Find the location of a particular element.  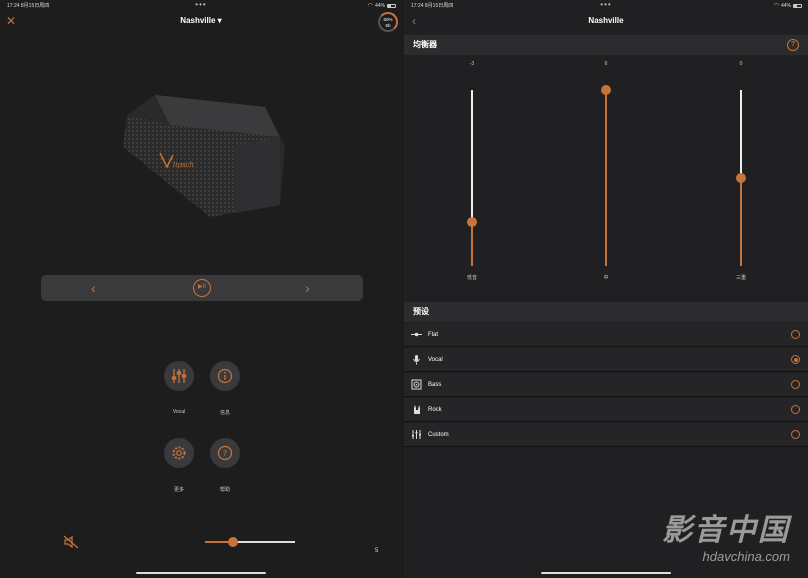

more-settings-button is located at coordinates (179, 453).